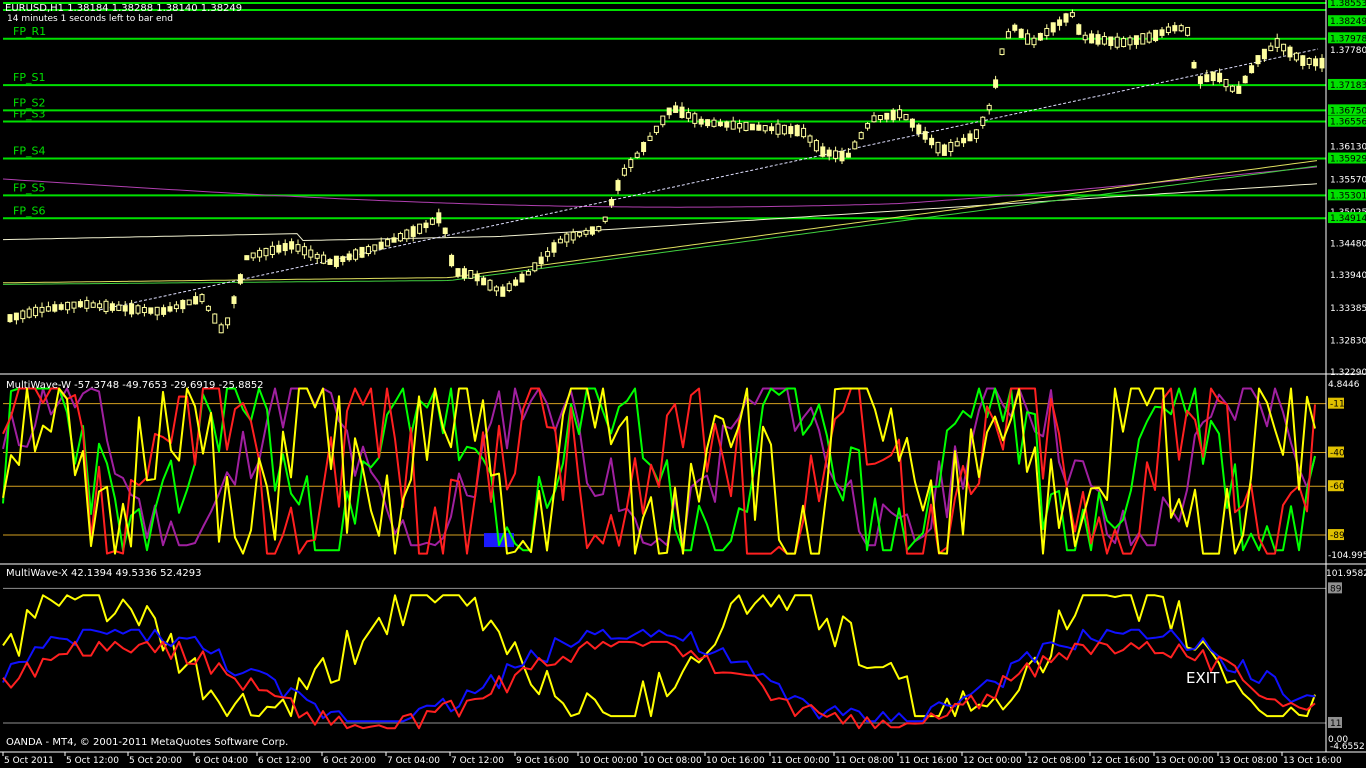  What do you see at coordinates (1348, 196) in the screenshot?
I see `price-axis-label: 1.35301` at bounding box center [1348, 196].